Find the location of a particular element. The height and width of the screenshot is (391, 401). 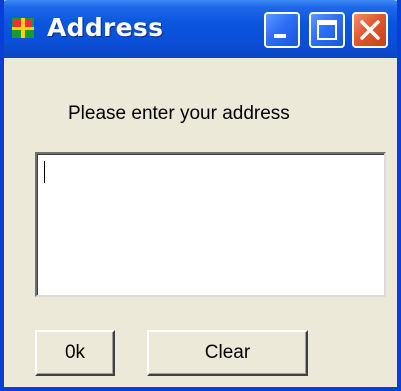

maximize-button is located at coordinates (327, 30).